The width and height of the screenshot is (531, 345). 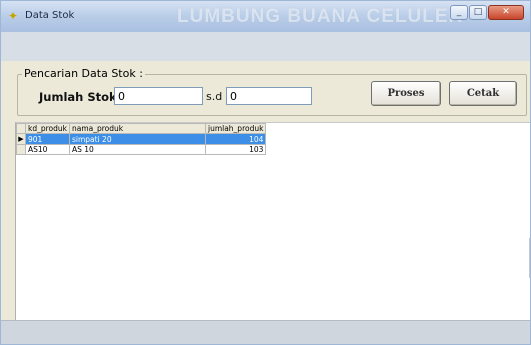 What do you see at coordinates (13, 16) in the screenshot?
I see `app-icon: ✦` at bounding box center [13, 16].